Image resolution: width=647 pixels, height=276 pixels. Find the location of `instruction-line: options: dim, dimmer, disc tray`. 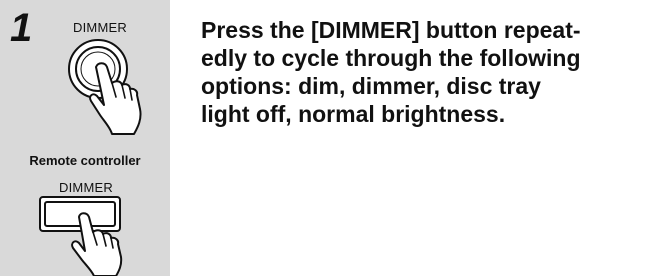

instruction-line: options: dim, dimmer, disc tray is located at coordinates (371, 86).